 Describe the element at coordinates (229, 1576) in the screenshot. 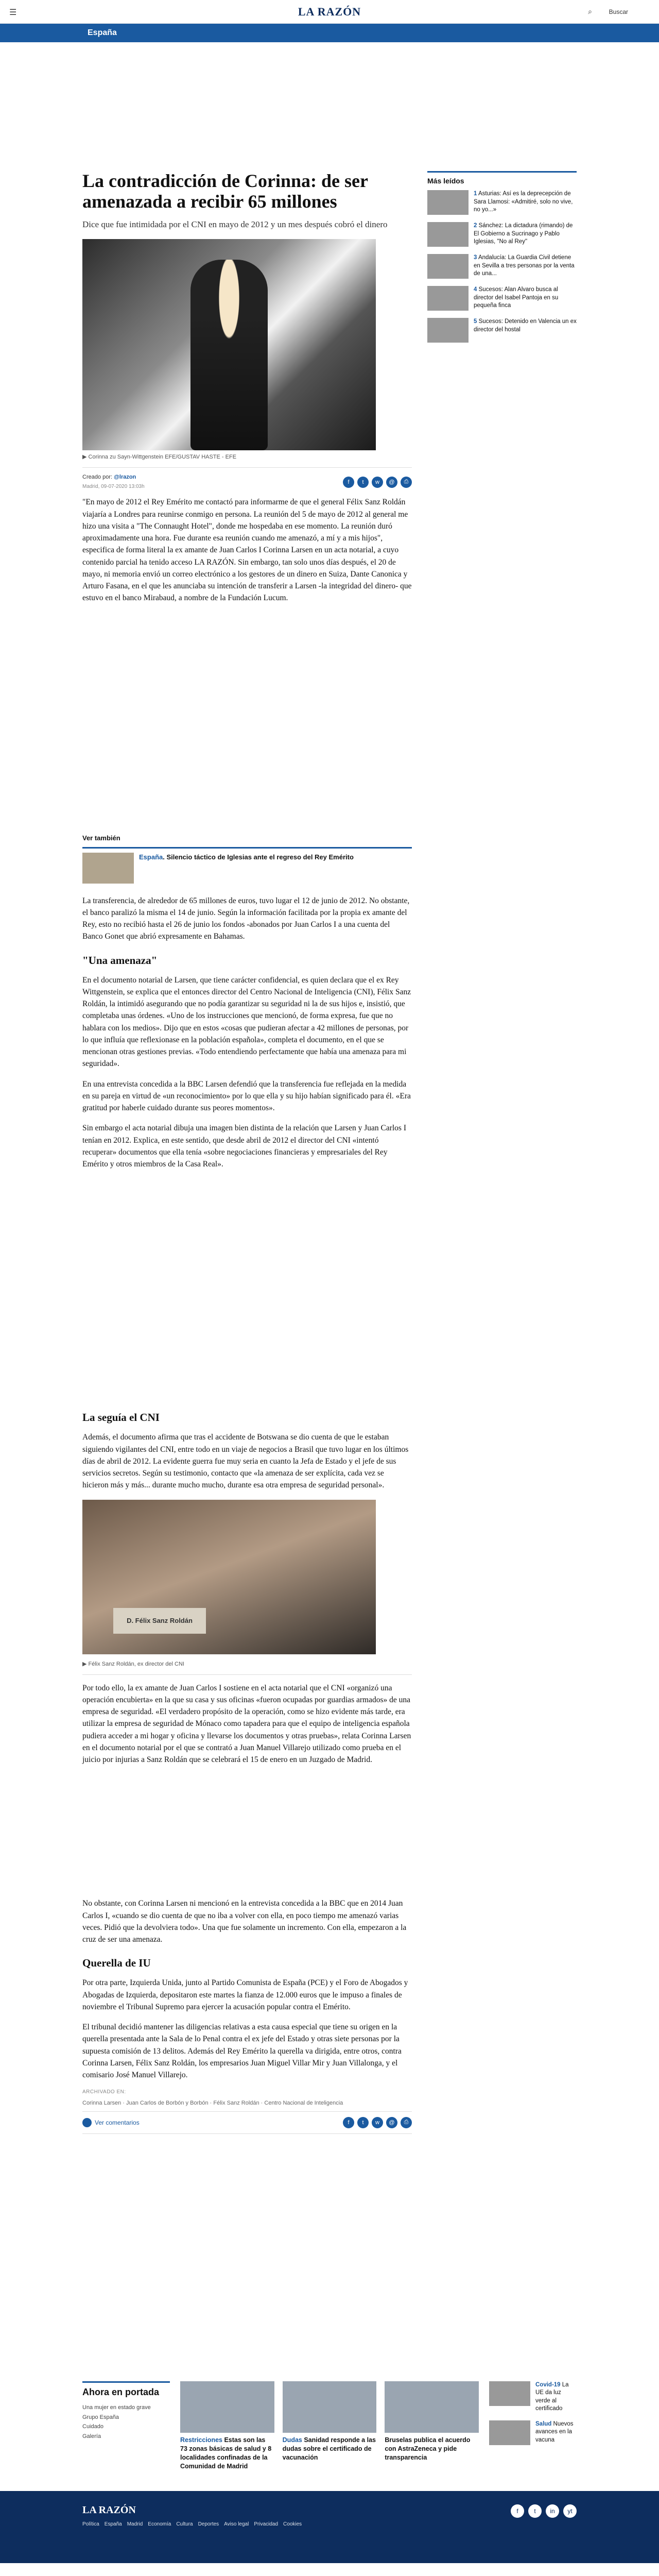

I see `article-secondary-photo: D. Félix Sanz Roldán` at that location.